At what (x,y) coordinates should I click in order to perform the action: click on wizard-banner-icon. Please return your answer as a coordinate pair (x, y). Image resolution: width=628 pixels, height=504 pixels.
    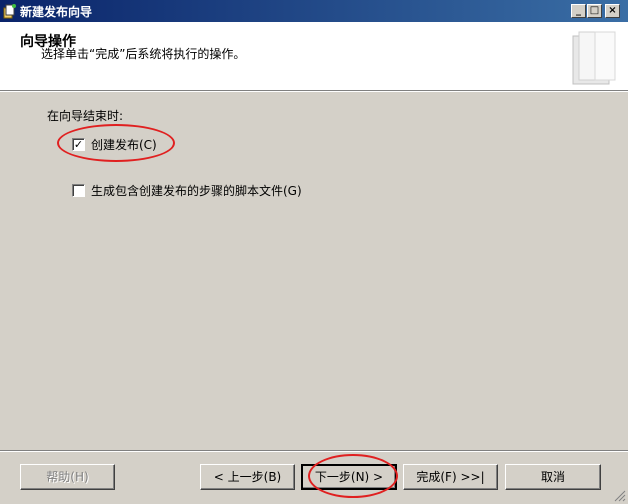
    Looking at the image, I should click on (594, 58).